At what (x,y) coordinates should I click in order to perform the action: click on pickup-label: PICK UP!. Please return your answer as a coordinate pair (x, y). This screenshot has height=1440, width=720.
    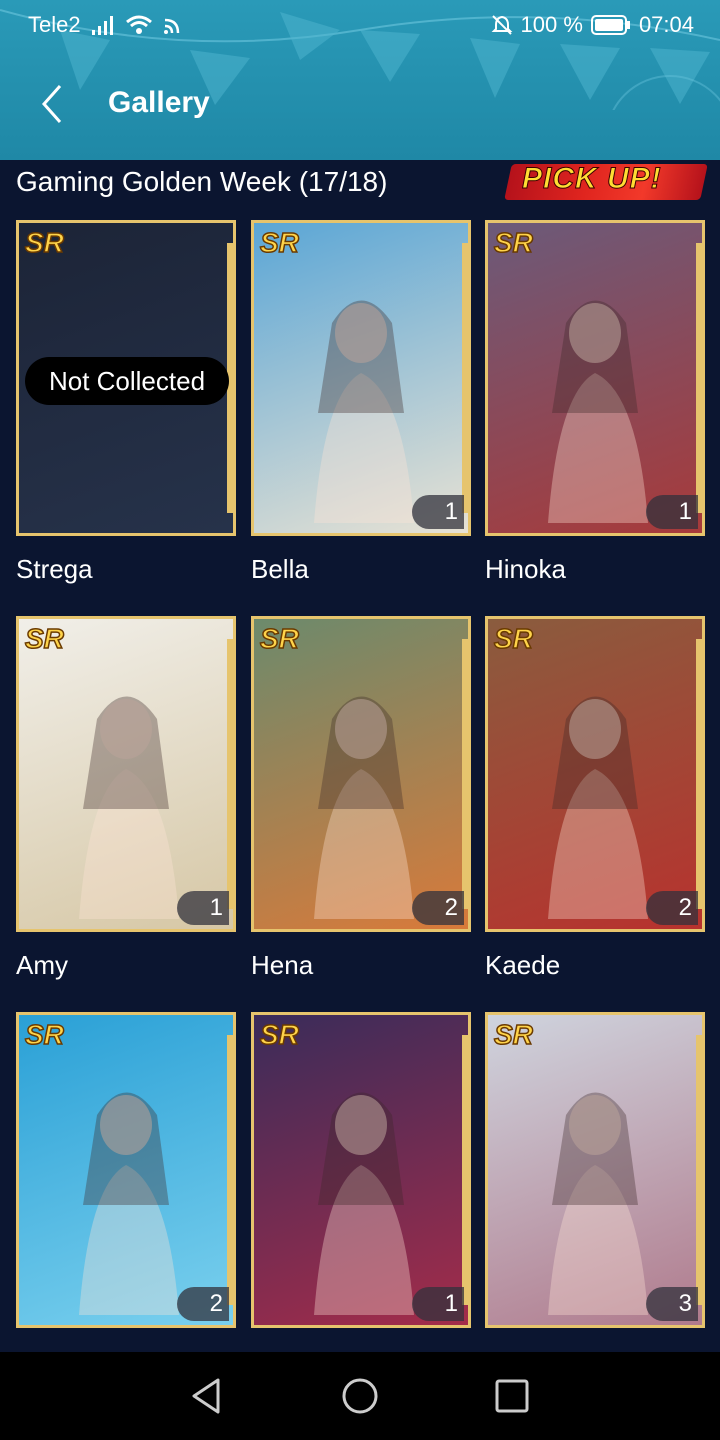
    Looking at the image, I should click on (592, 179).